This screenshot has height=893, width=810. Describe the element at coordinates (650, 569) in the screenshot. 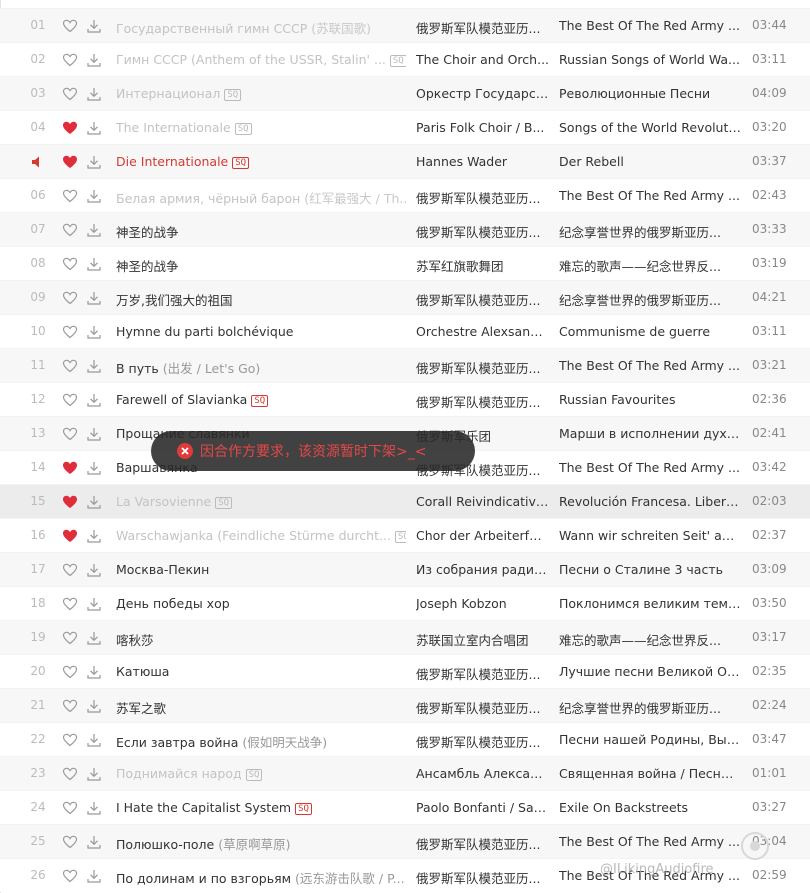

I see `track-album: Песни о Сталине 3 часть` at that location.